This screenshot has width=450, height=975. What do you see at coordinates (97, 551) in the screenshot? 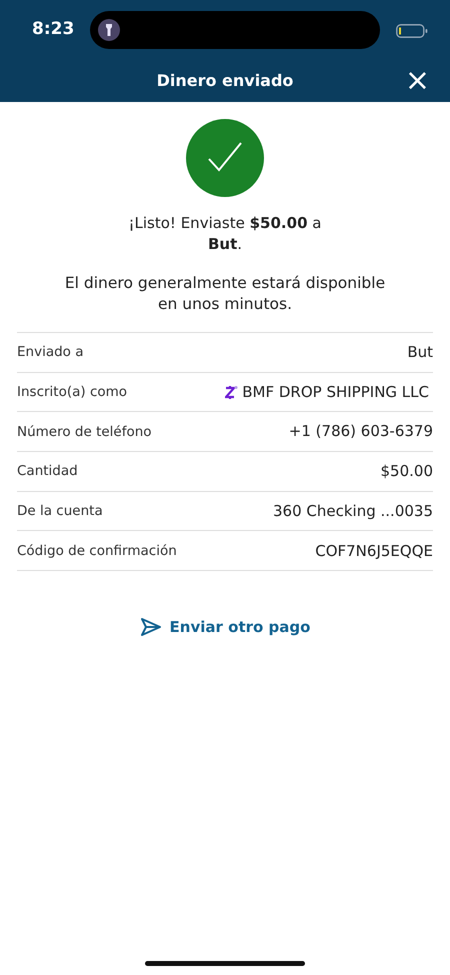
I see `detail-label: Código de confirmación` at bounding box center [97, 551].